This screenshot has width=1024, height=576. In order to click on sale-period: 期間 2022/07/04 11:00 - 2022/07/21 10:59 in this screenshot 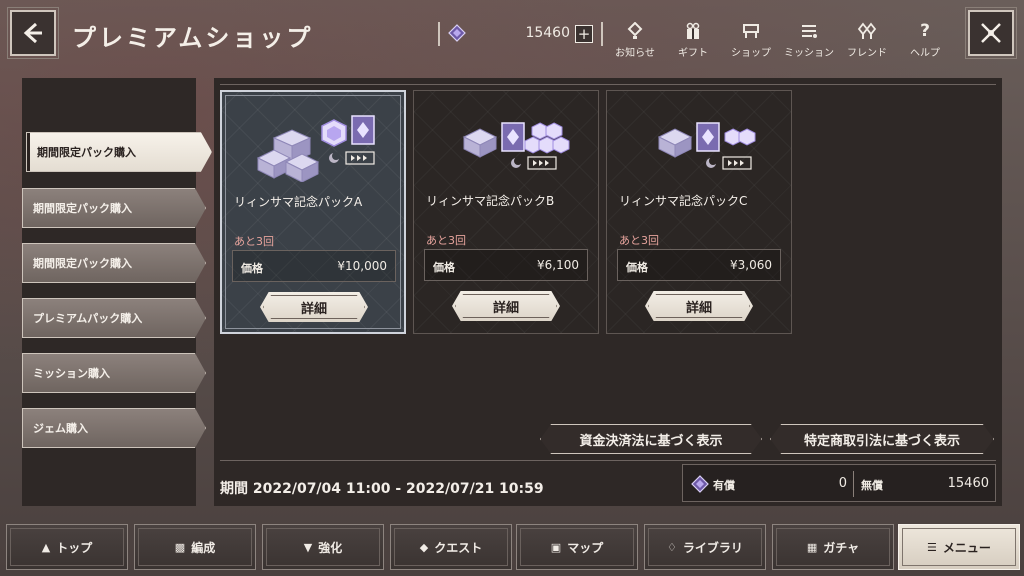, I will do `click(382, 489)`.